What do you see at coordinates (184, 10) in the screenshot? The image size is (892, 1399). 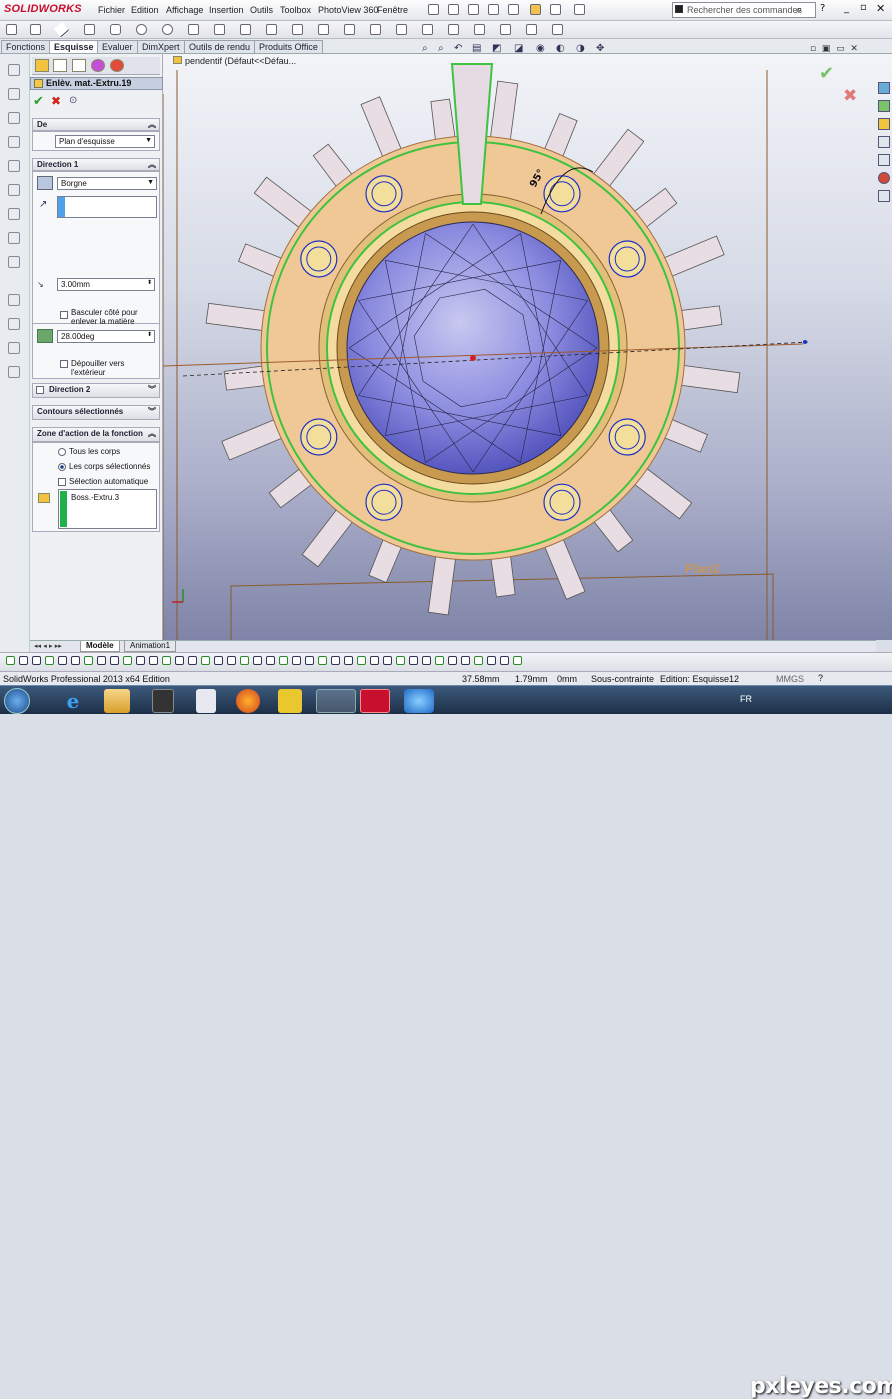 I see `menu-affichage: Affichage` at bounding box center [184, 10].